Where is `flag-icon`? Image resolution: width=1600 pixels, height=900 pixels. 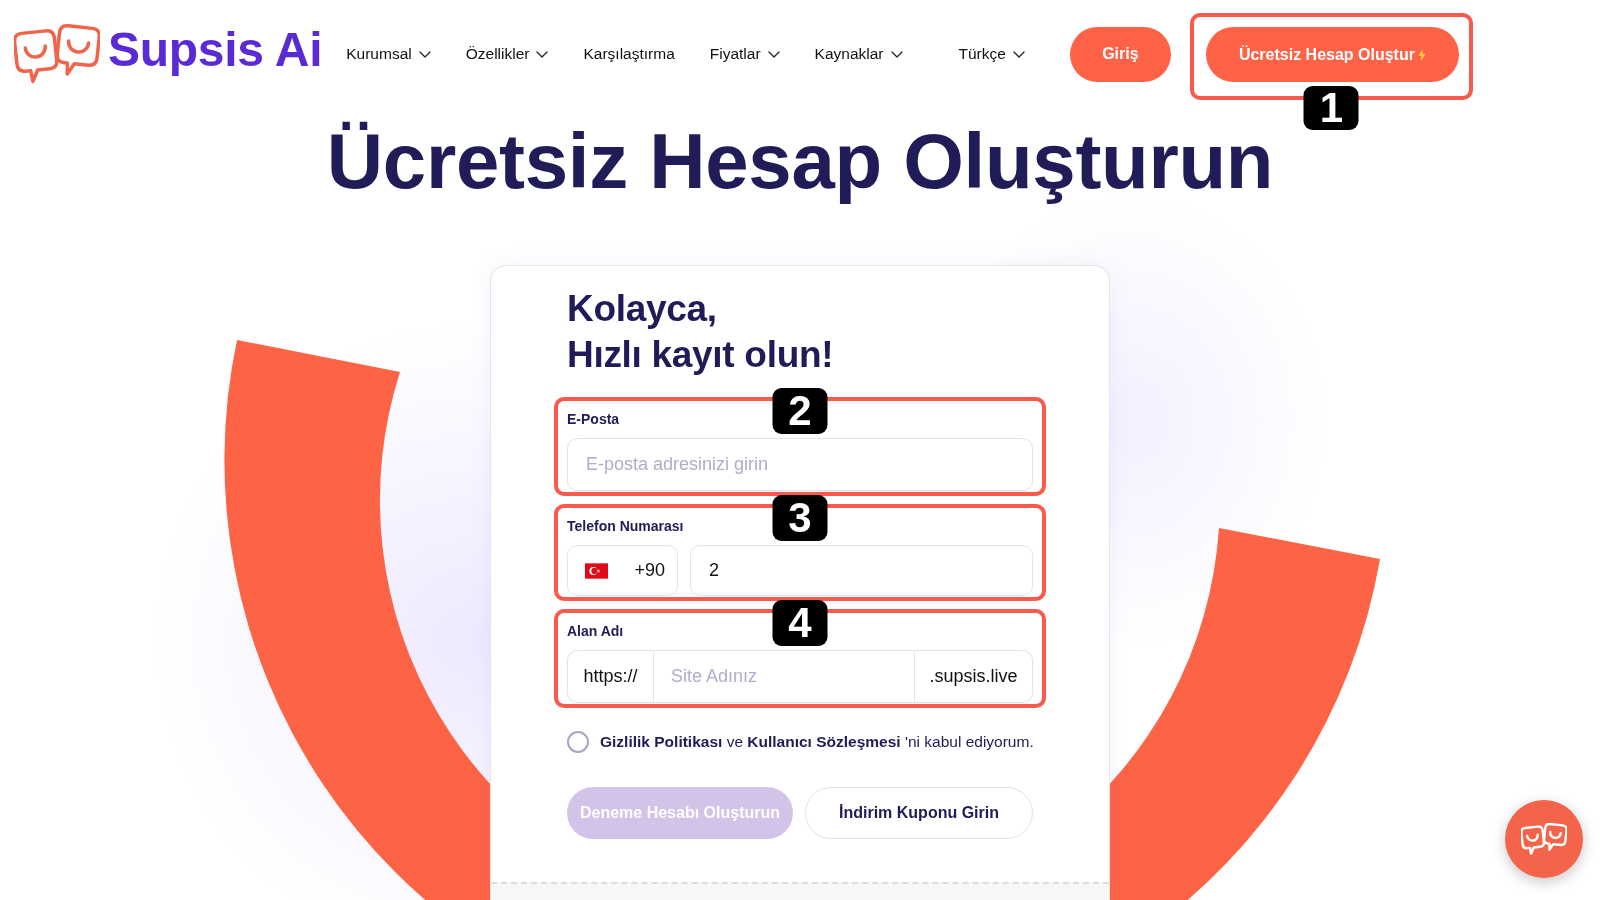 flag-icon is located at coordinates (596, 570).